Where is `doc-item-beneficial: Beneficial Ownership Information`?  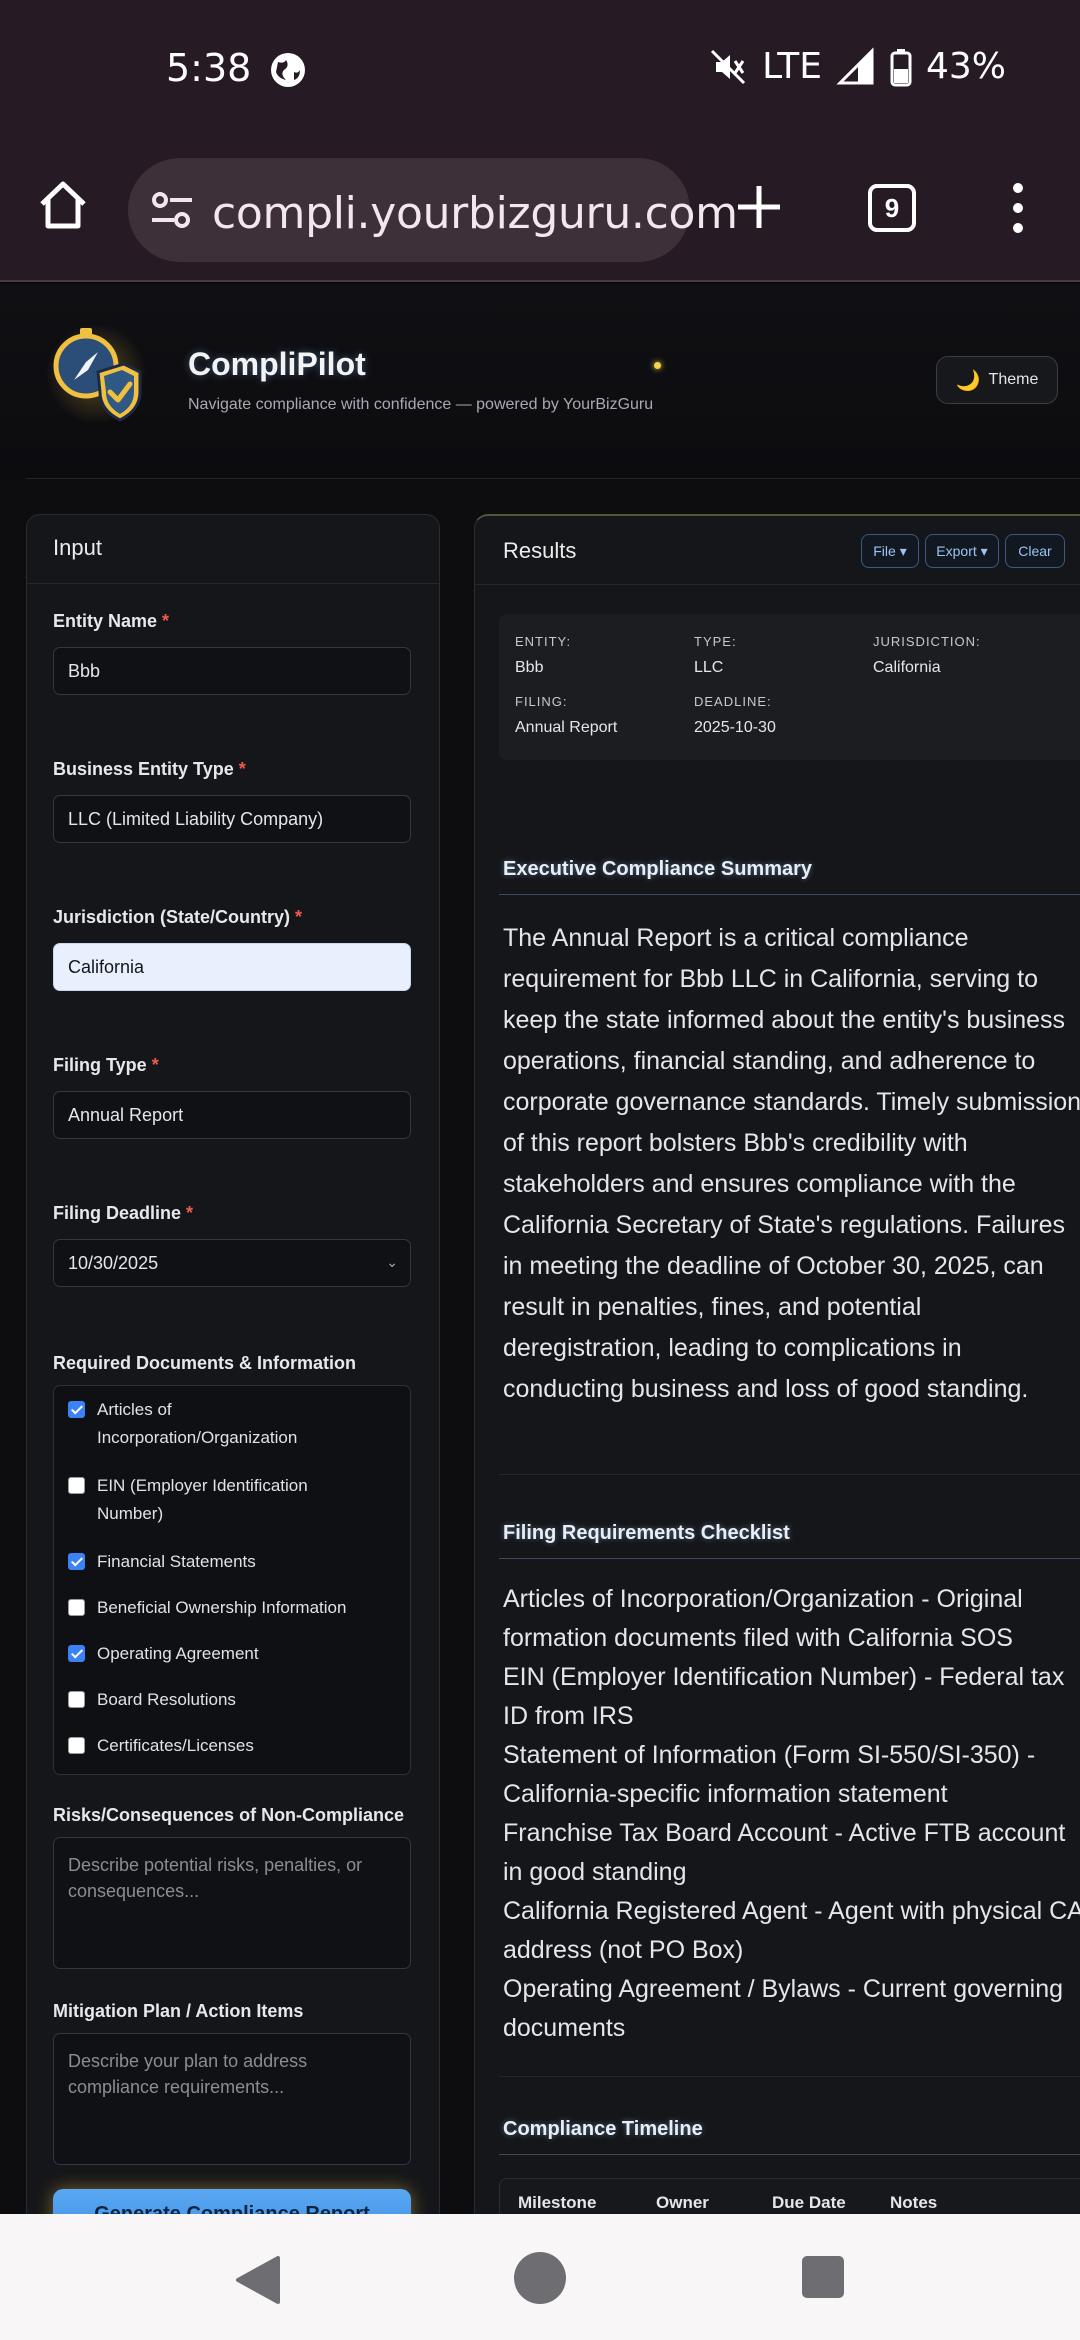
doc-item-beneficial: Beneficial Ownership Information is located at coordinates (207, 1608).